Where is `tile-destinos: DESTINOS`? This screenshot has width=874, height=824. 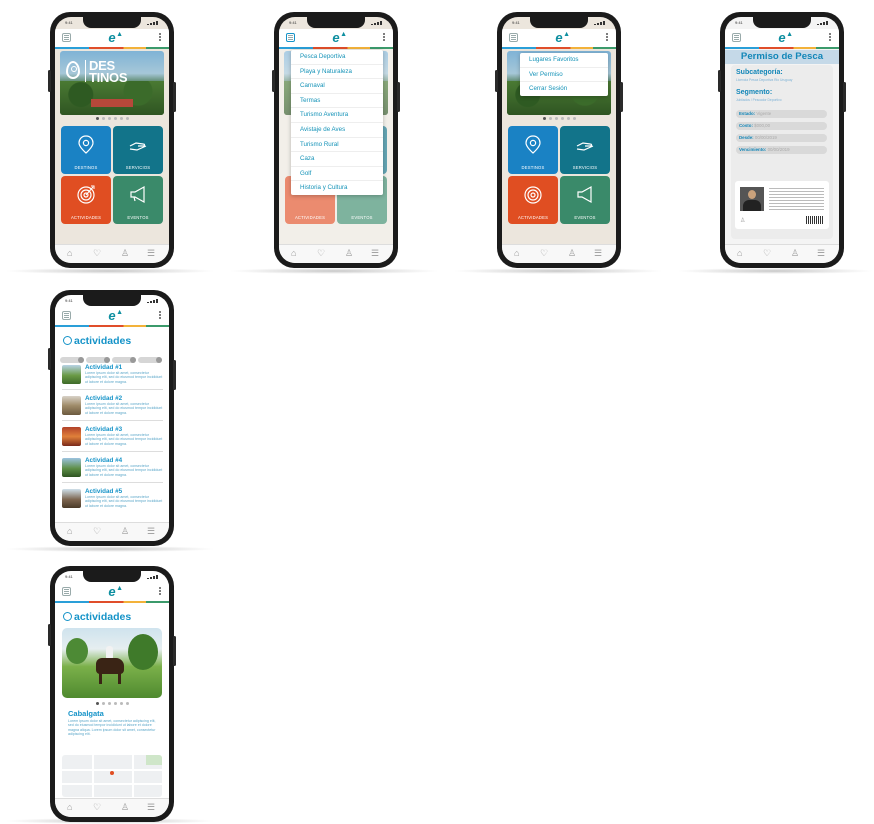
tile-destinos: DESTINOS is located at coordinates (86, 150).